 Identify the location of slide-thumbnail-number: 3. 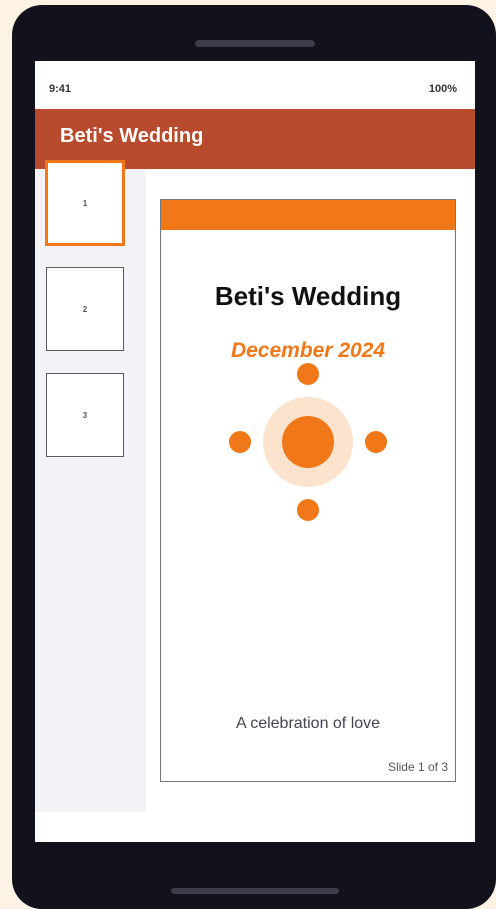
(85, 415).